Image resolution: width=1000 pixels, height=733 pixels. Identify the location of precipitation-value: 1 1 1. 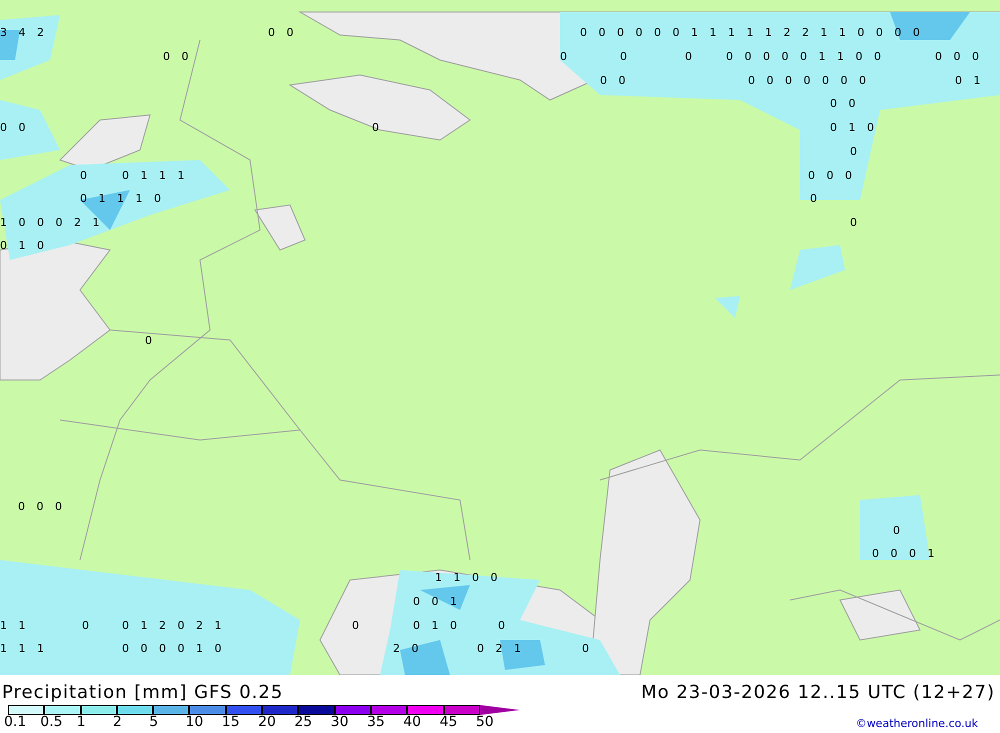
(22, 649).